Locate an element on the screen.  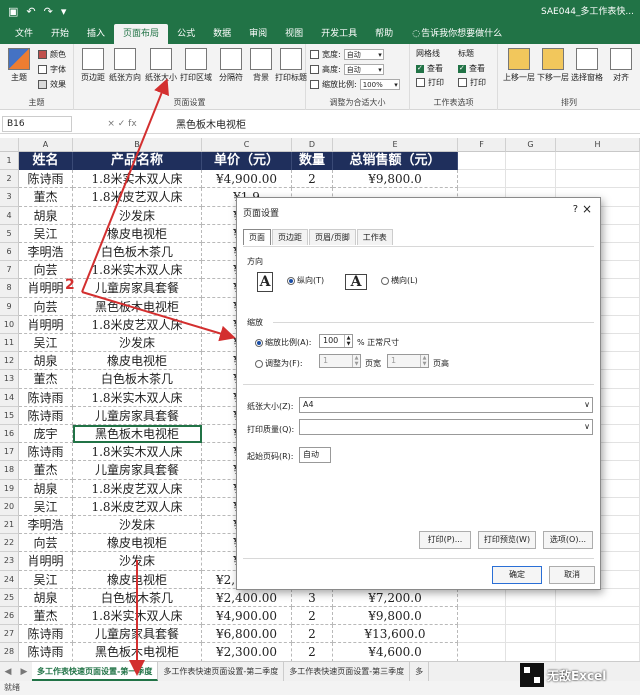
sheet-tab: 多工作表快速页面设置-第三季度 is located at coordinates (347, 671).